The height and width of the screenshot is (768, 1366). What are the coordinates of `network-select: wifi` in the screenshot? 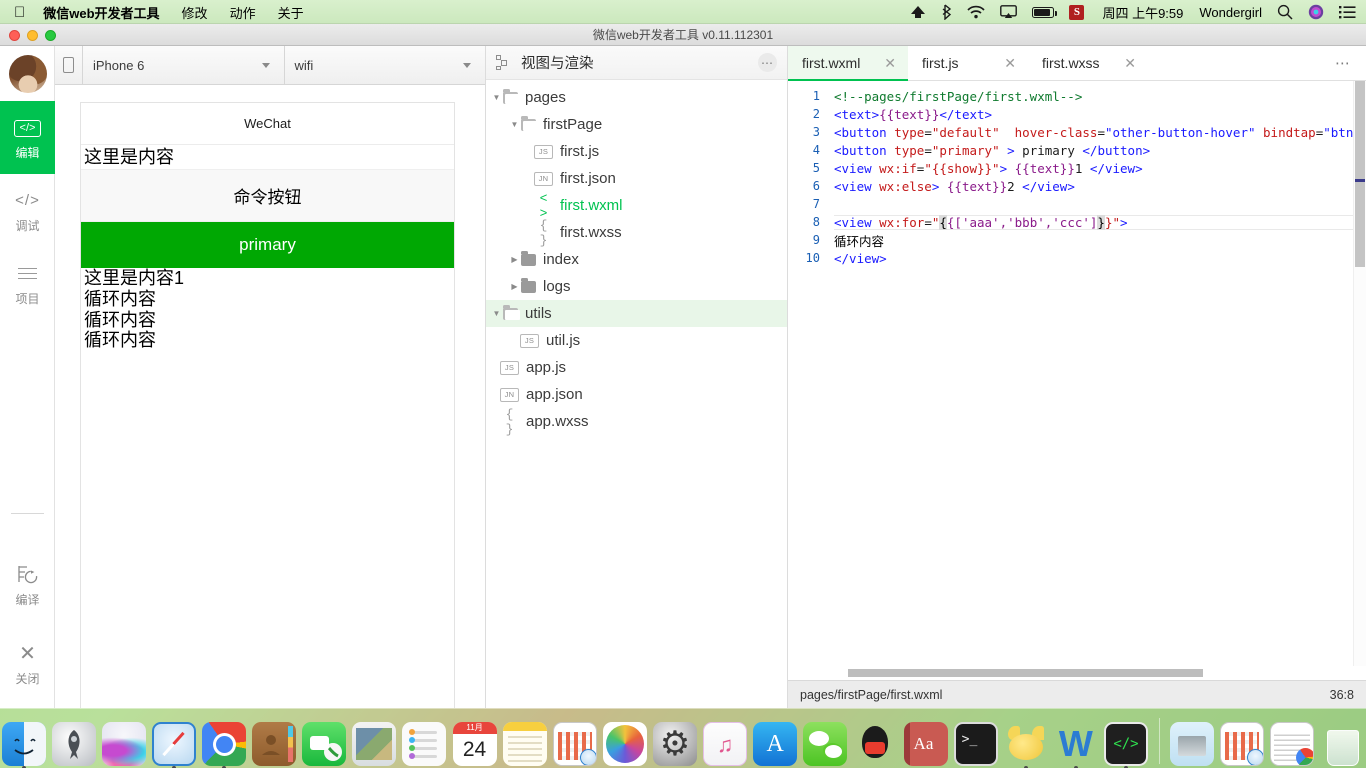 It's located at (385, 65).